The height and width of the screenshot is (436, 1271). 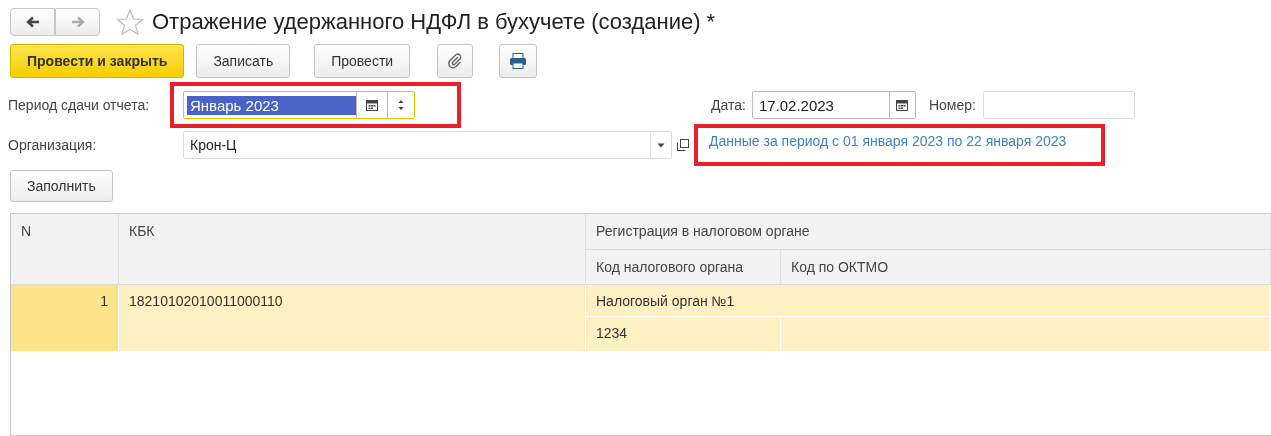 I want to click on printer-icon, so click(x=518, y=61).